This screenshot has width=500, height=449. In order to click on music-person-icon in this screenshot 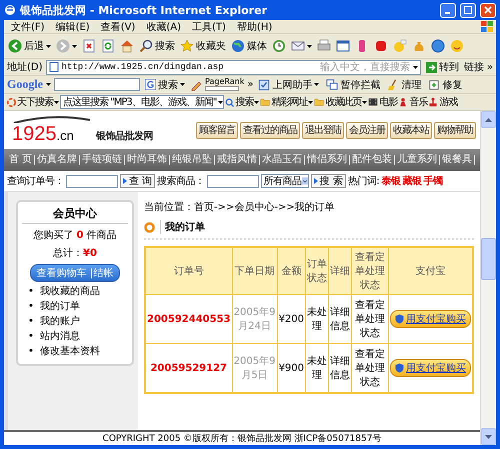, I will do `click(403, 102)`.